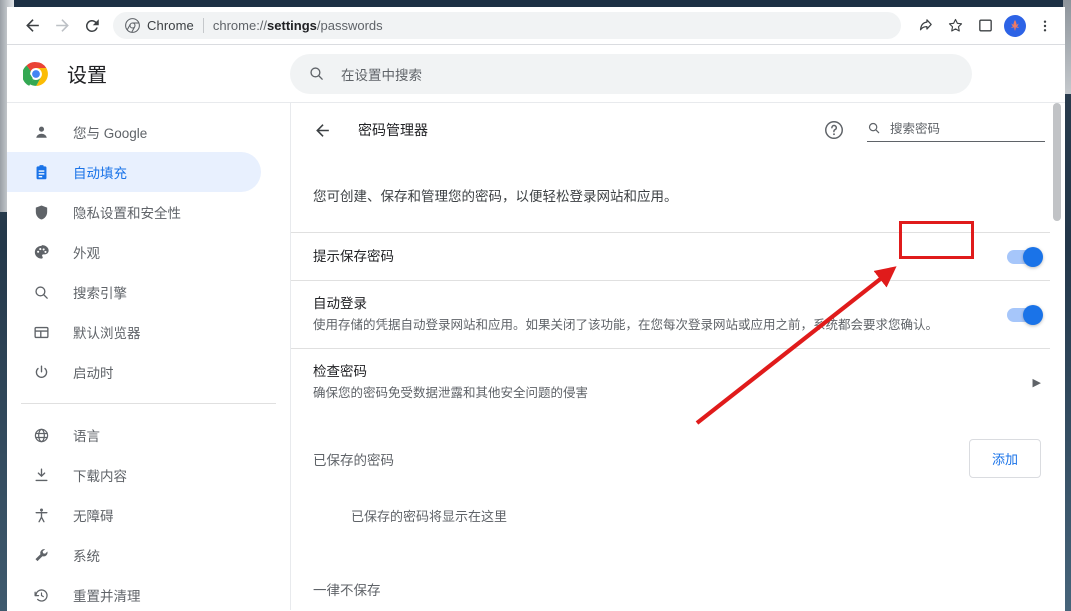  I want to click on desktop-backdrop-top, so click(535, 3).